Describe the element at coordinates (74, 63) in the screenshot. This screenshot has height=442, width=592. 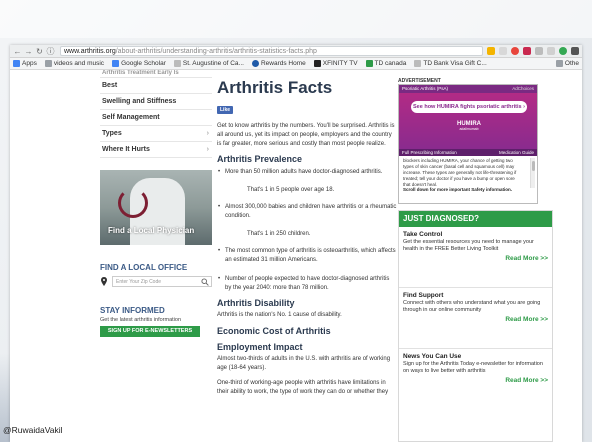
I see `bookmark-videos: videos and music` at that location.